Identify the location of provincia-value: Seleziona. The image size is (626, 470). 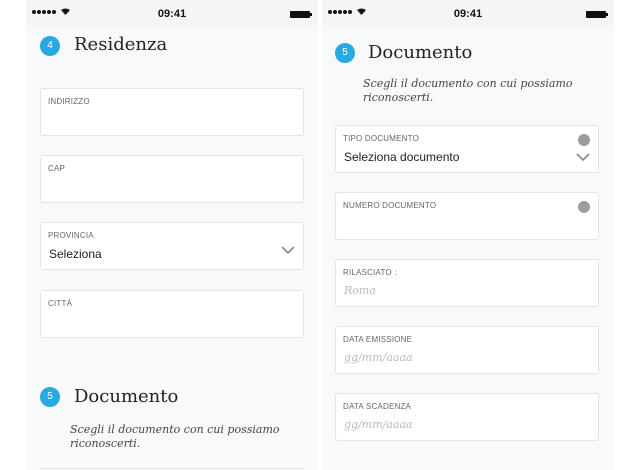
(75, 254).